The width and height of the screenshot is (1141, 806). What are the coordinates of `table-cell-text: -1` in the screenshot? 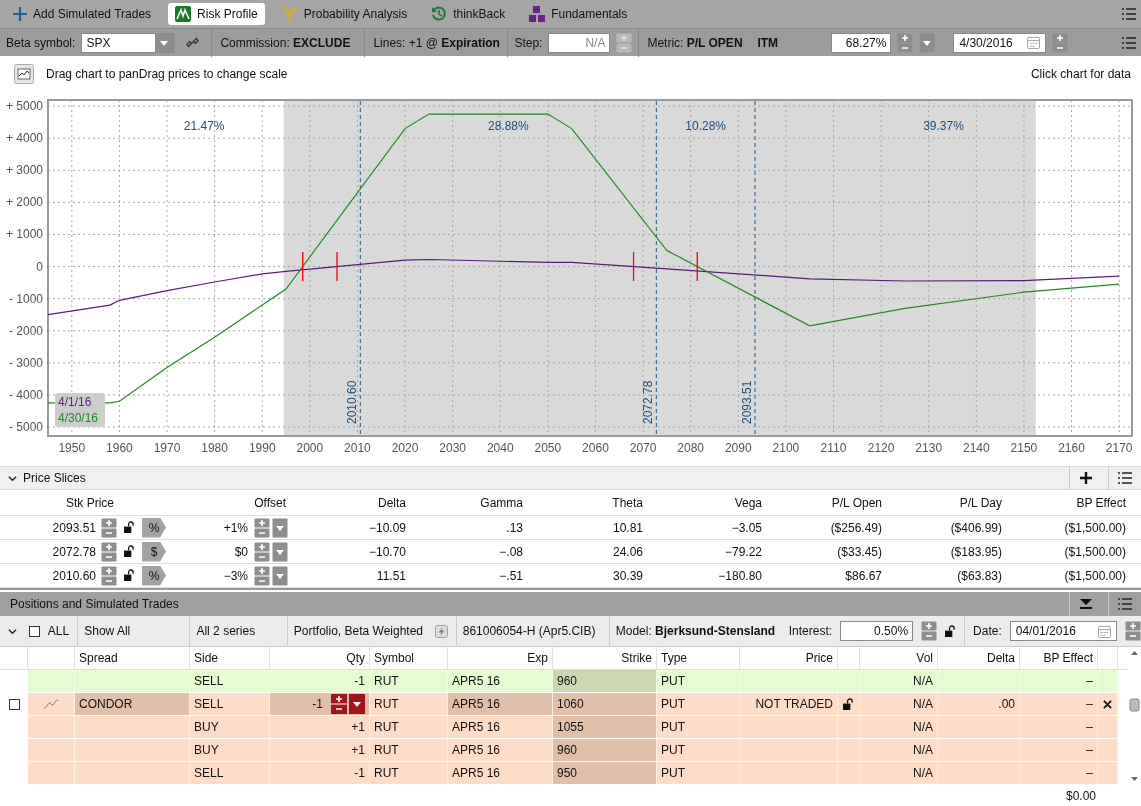 It's located at (318, 704).